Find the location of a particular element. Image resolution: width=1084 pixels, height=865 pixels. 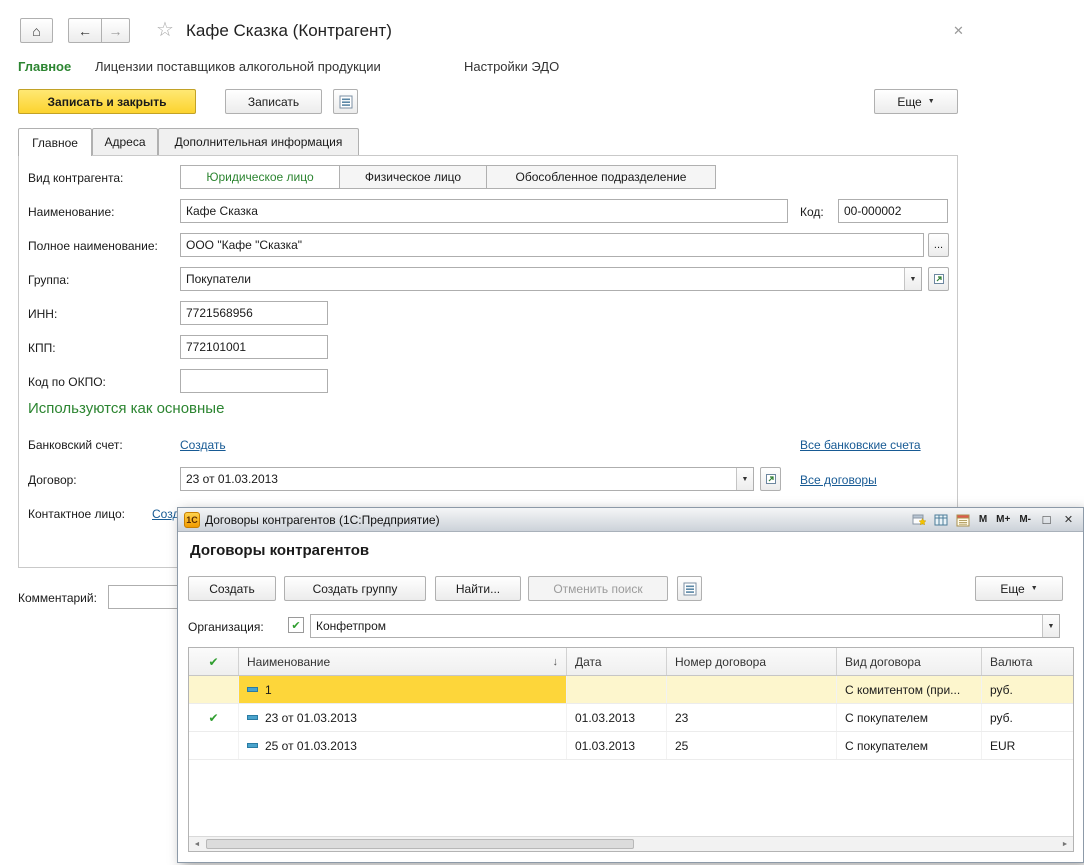

cell-check is located at coordinates (214, 689).